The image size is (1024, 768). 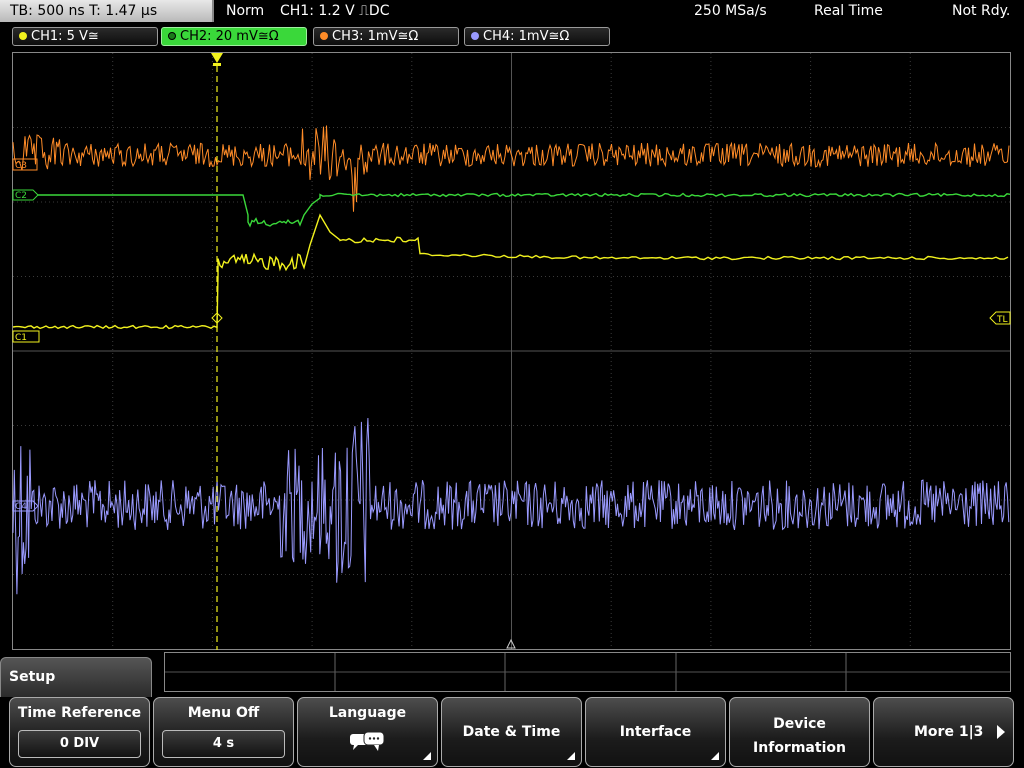 I want to click on language-softkey: Language, so click(x=367, y=732).